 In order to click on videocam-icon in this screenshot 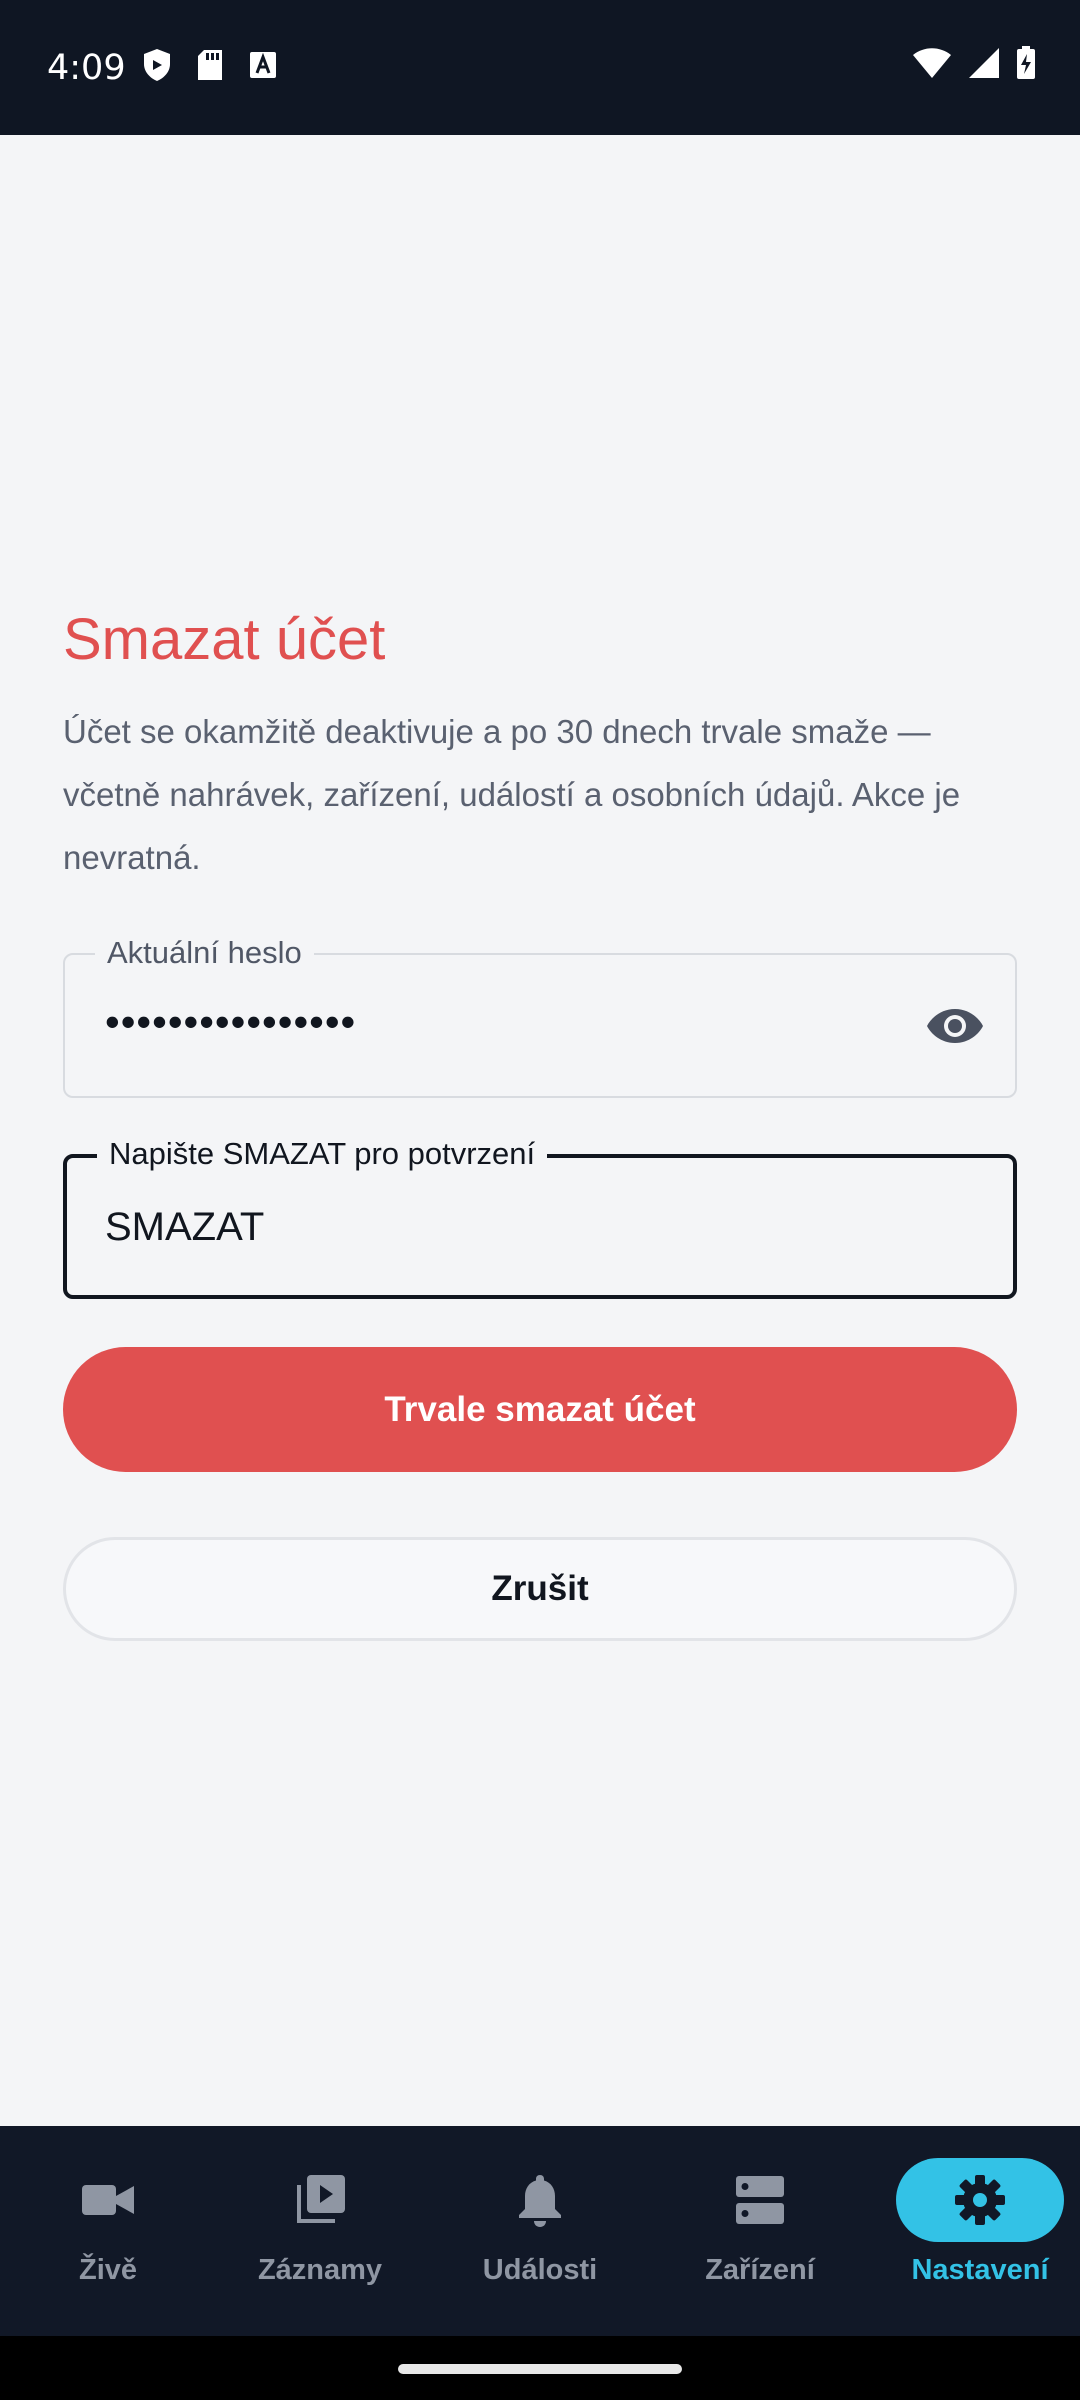, I will do `click(108, 2200)`.